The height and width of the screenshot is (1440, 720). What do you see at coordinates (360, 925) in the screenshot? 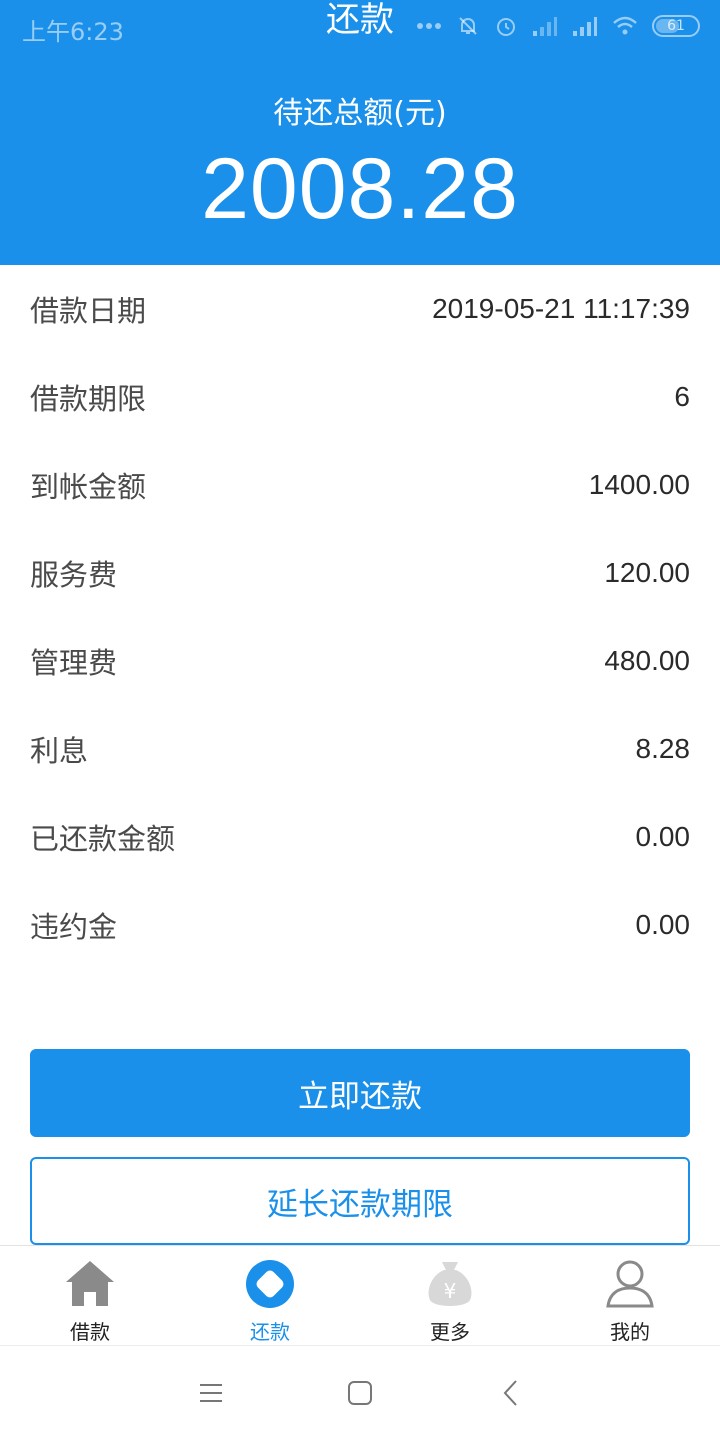
I see `detail-row-penalty: 违约金 0.00` at bounding box center [360, 925].